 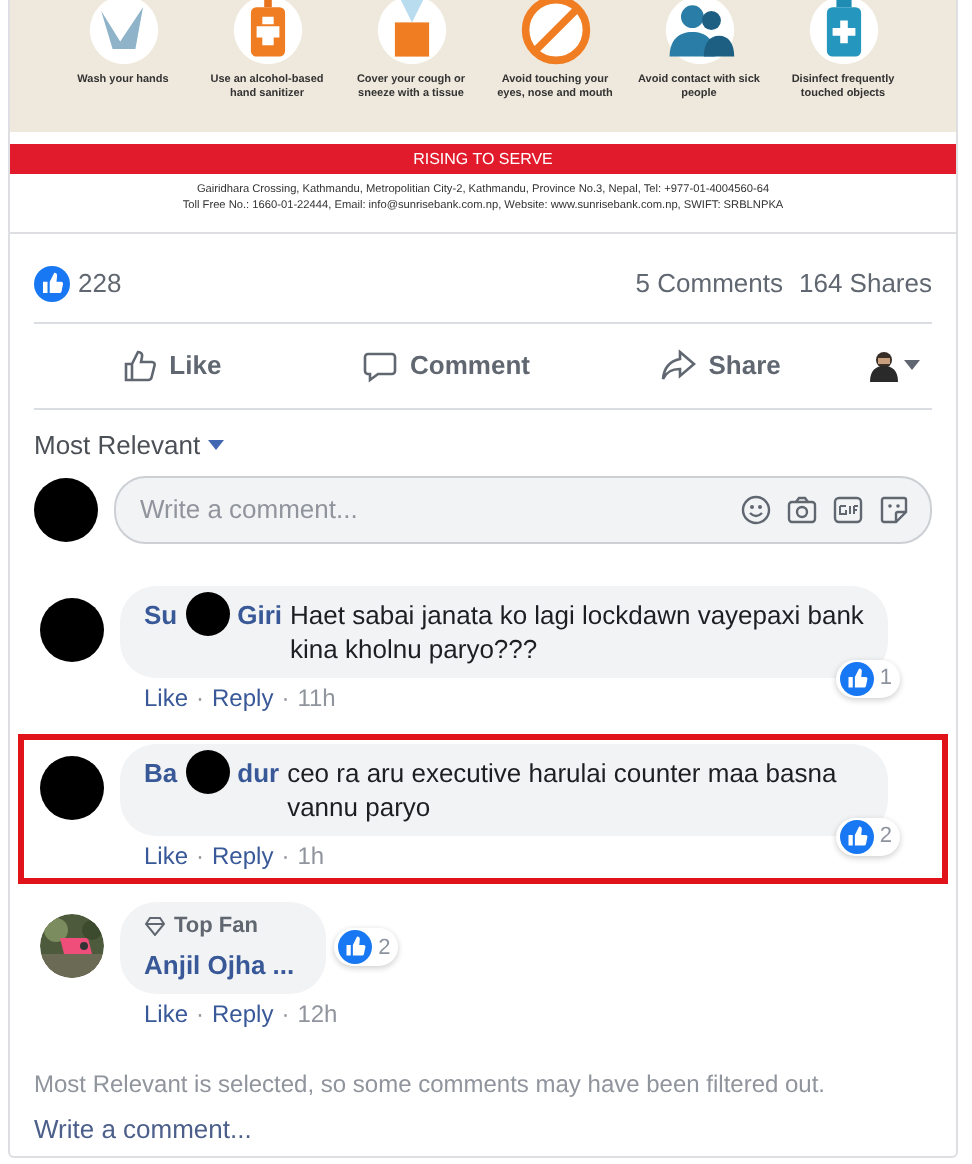 I want to click on share-button: Share, so click(x=720, y=365).